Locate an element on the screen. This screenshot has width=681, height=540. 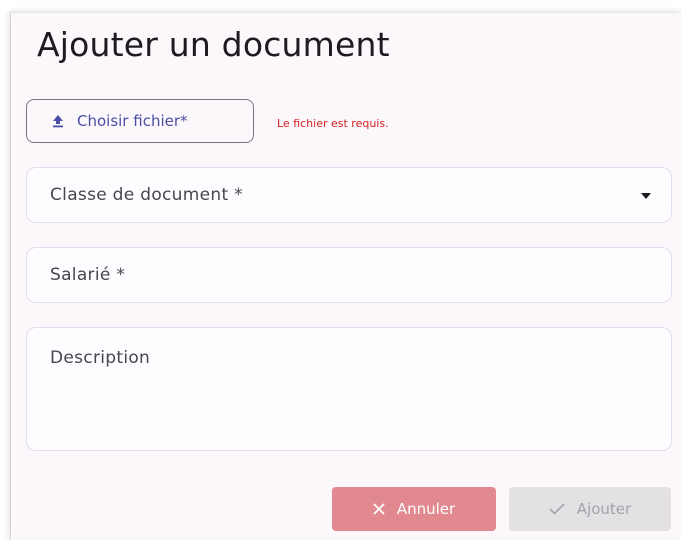
employee-input: Salarié * is located at coordinates (349, 275).